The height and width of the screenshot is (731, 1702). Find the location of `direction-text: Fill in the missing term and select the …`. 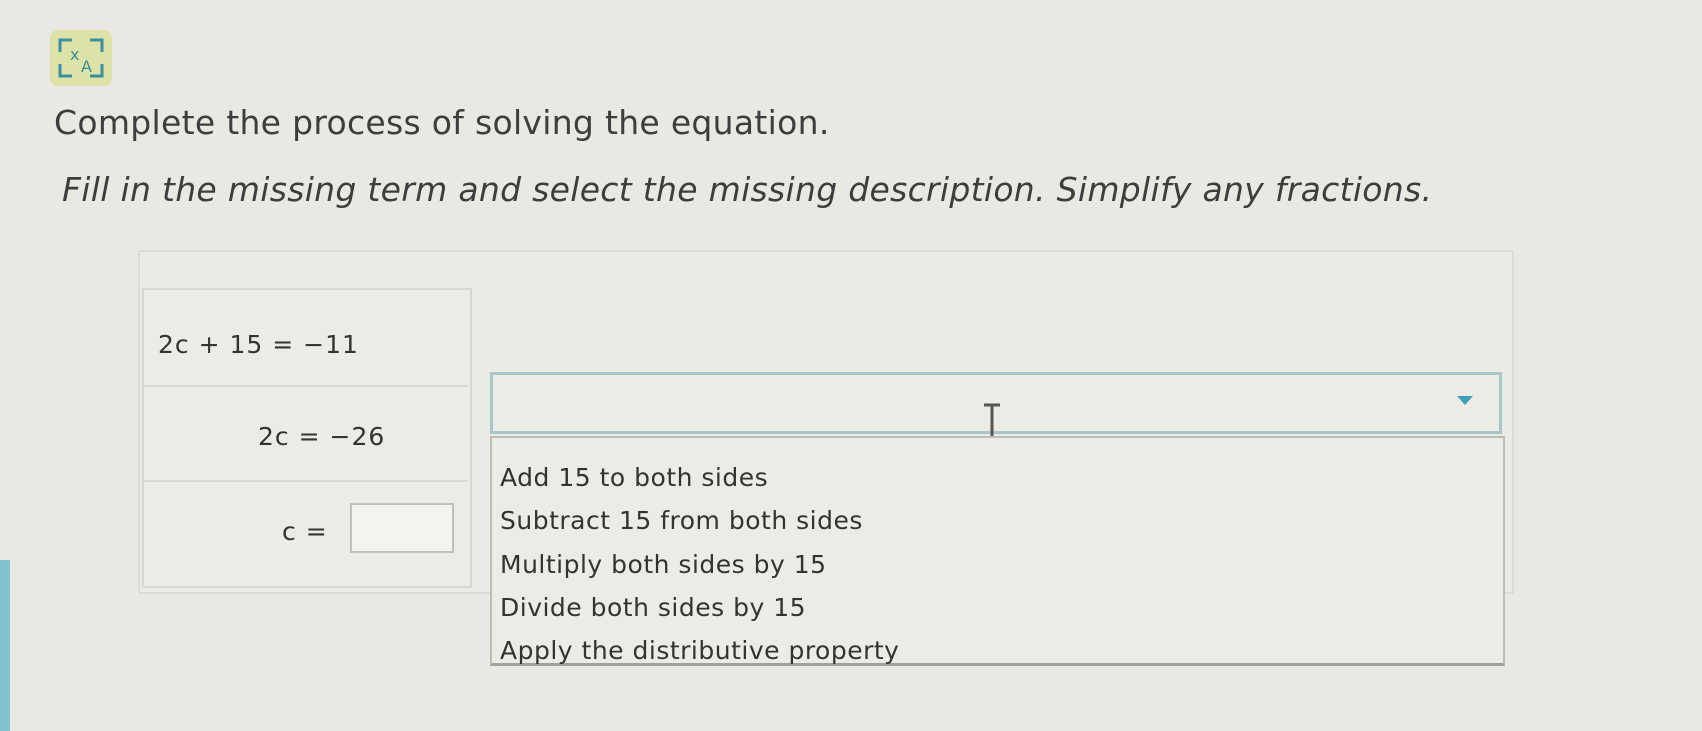

direction-text: Fill in the missing term and select the … is located at coordinates (747, 189).